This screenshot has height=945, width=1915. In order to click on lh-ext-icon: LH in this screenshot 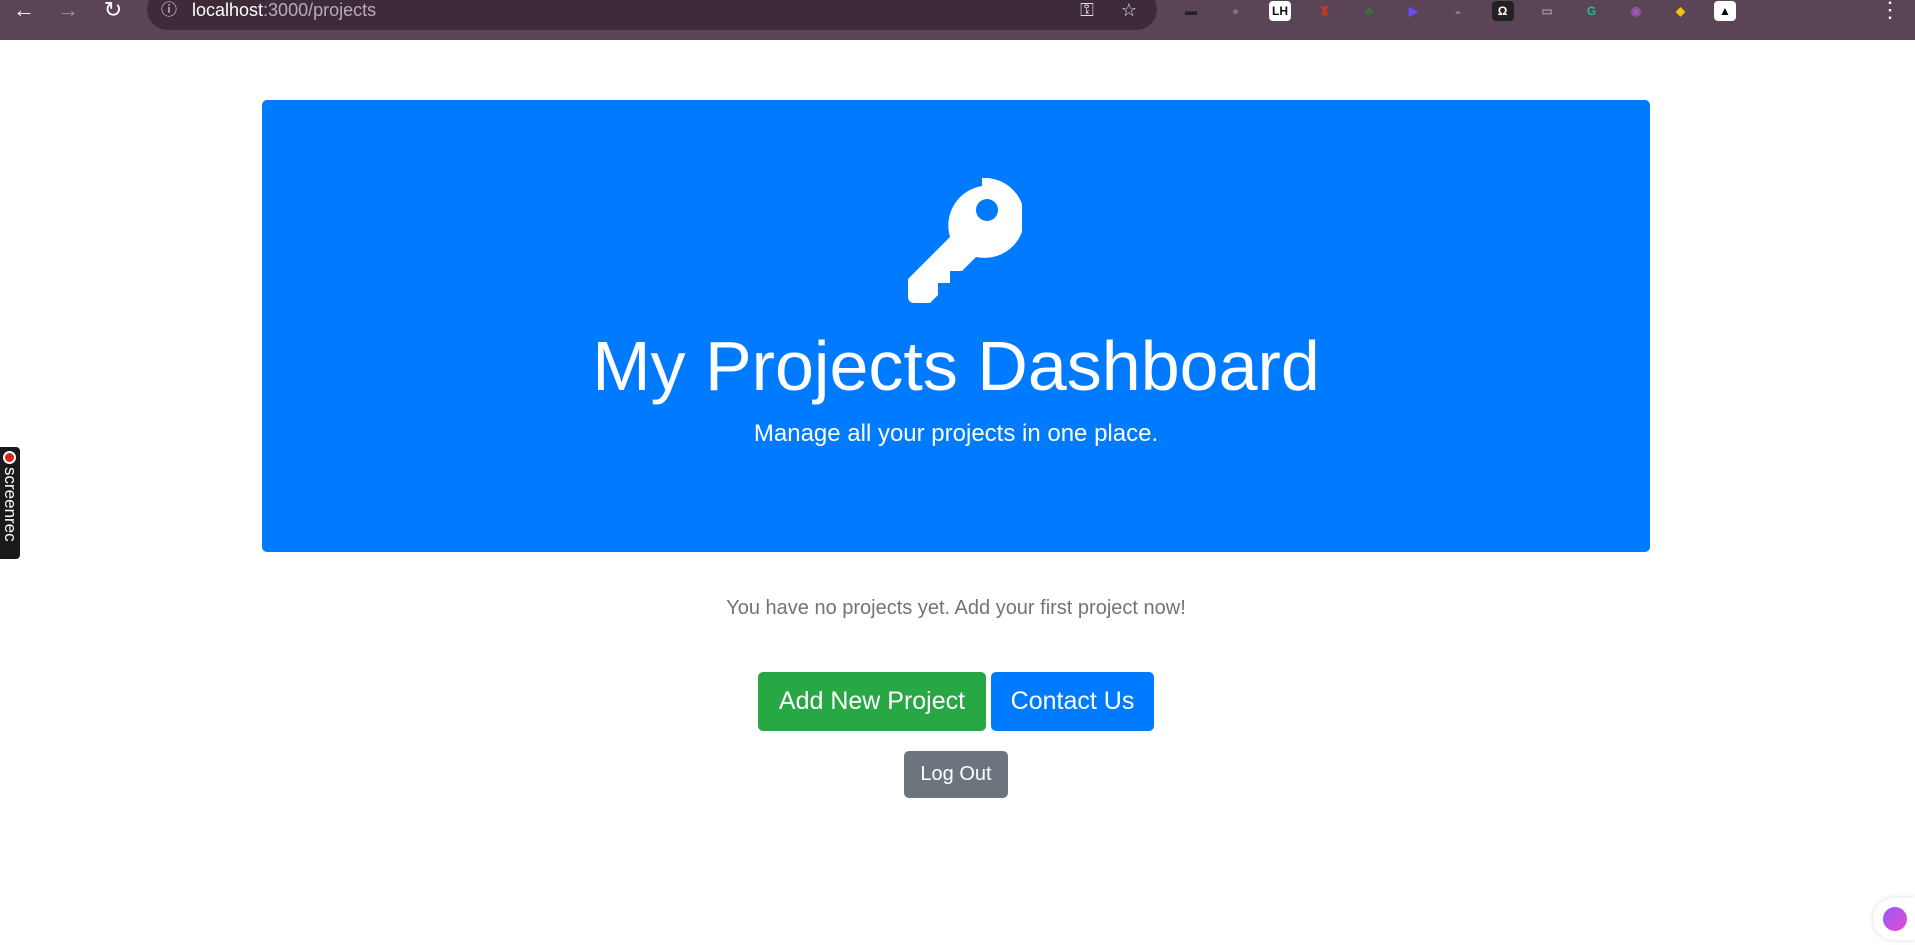, I will do `click(1280, 11)`.